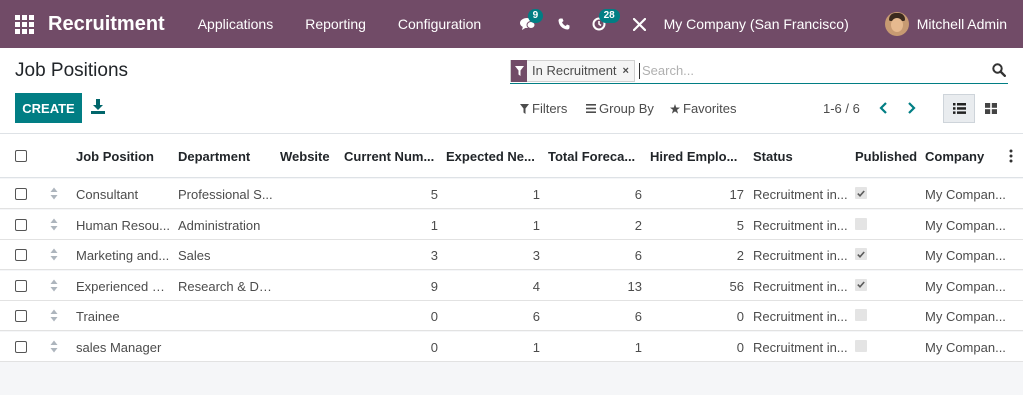 The image size is (1023, 395). Describe the element at coordinates (226, 156) in the screenshot. I see `column-department: Department` at that location.